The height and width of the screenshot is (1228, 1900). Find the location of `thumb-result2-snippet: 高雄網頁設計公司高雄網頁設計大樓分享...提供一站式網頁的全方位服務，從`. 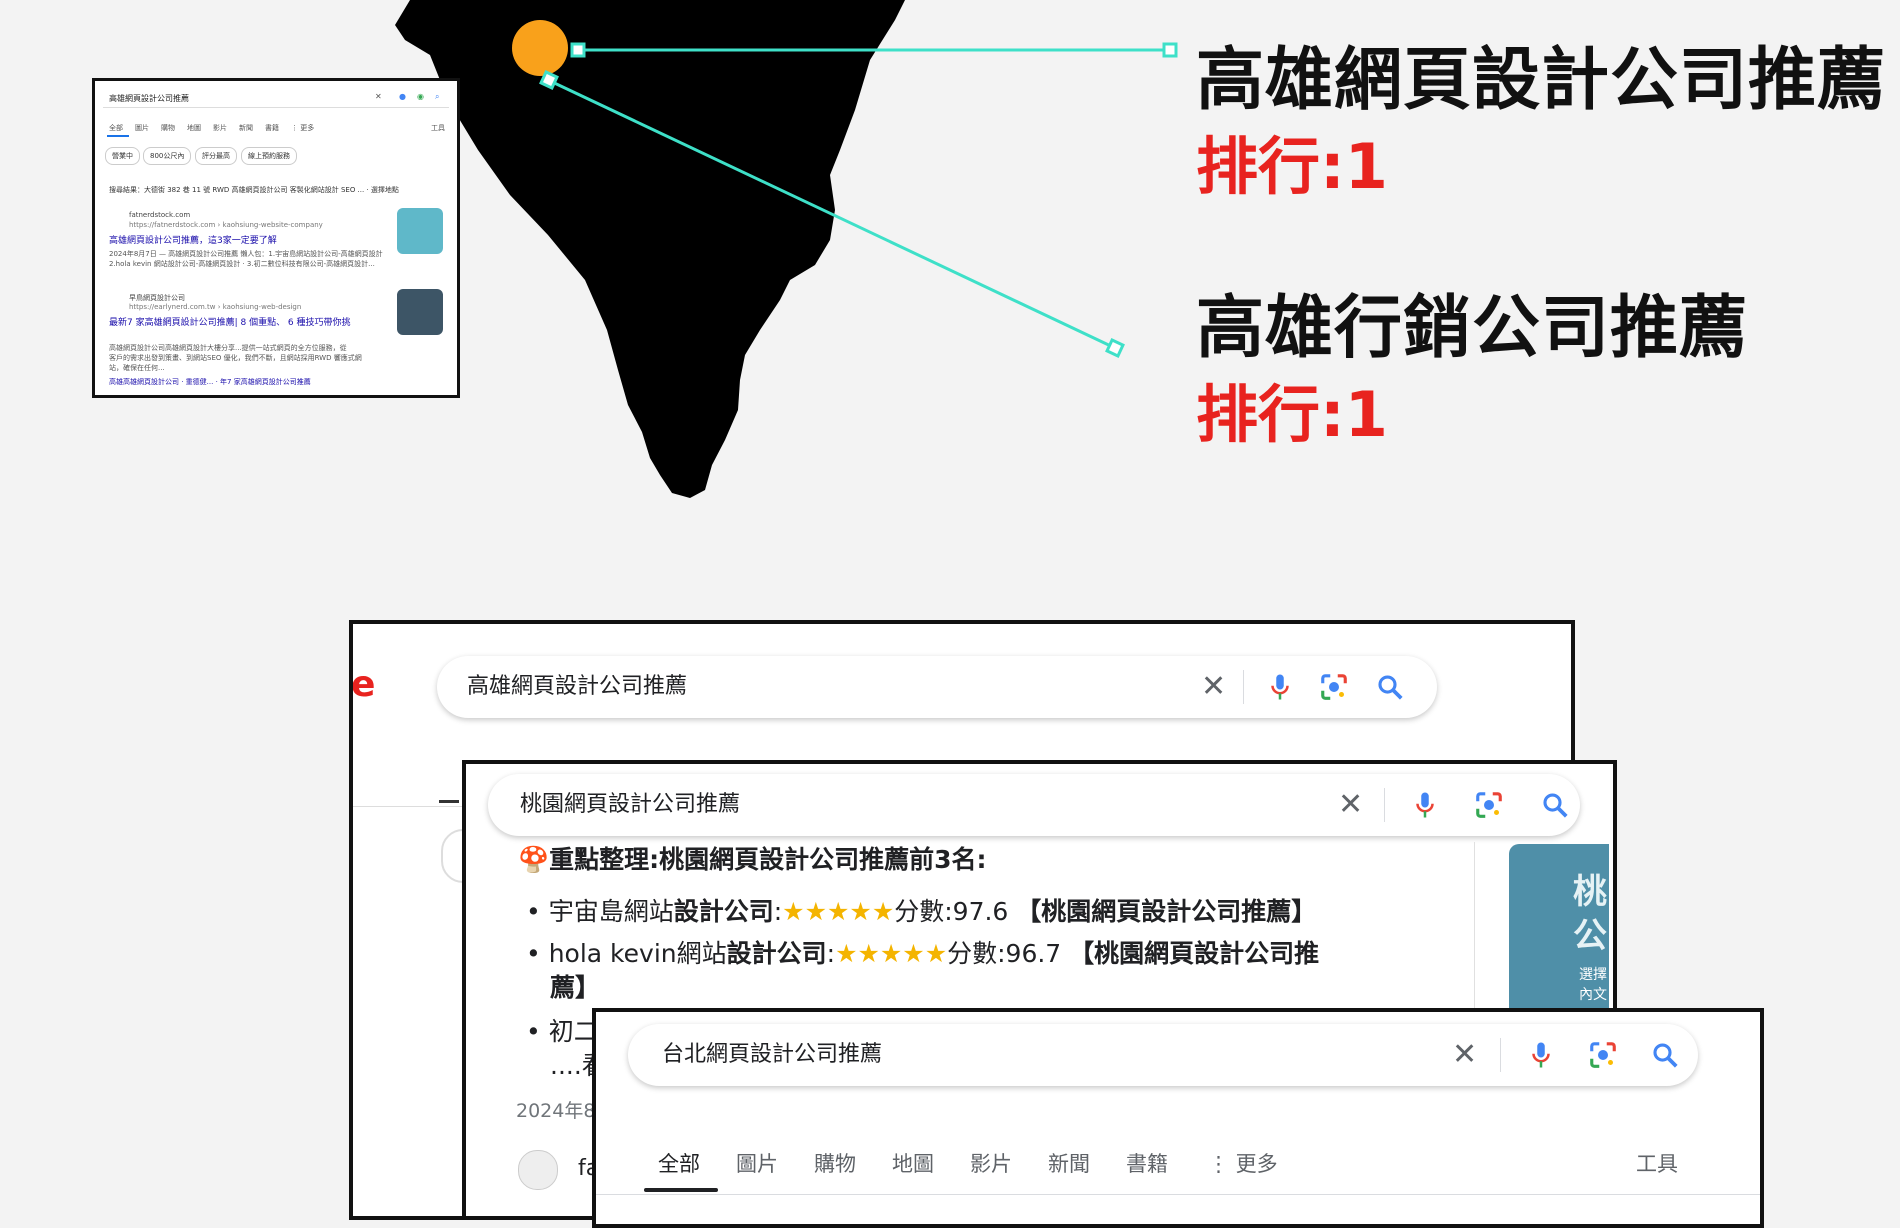

thumb-result2-snippet: 高雄網頁設計公司高雄網頁設計大樓分享...提供一站式網頁的全方位服務，從 is located at coordinates (228, 348).